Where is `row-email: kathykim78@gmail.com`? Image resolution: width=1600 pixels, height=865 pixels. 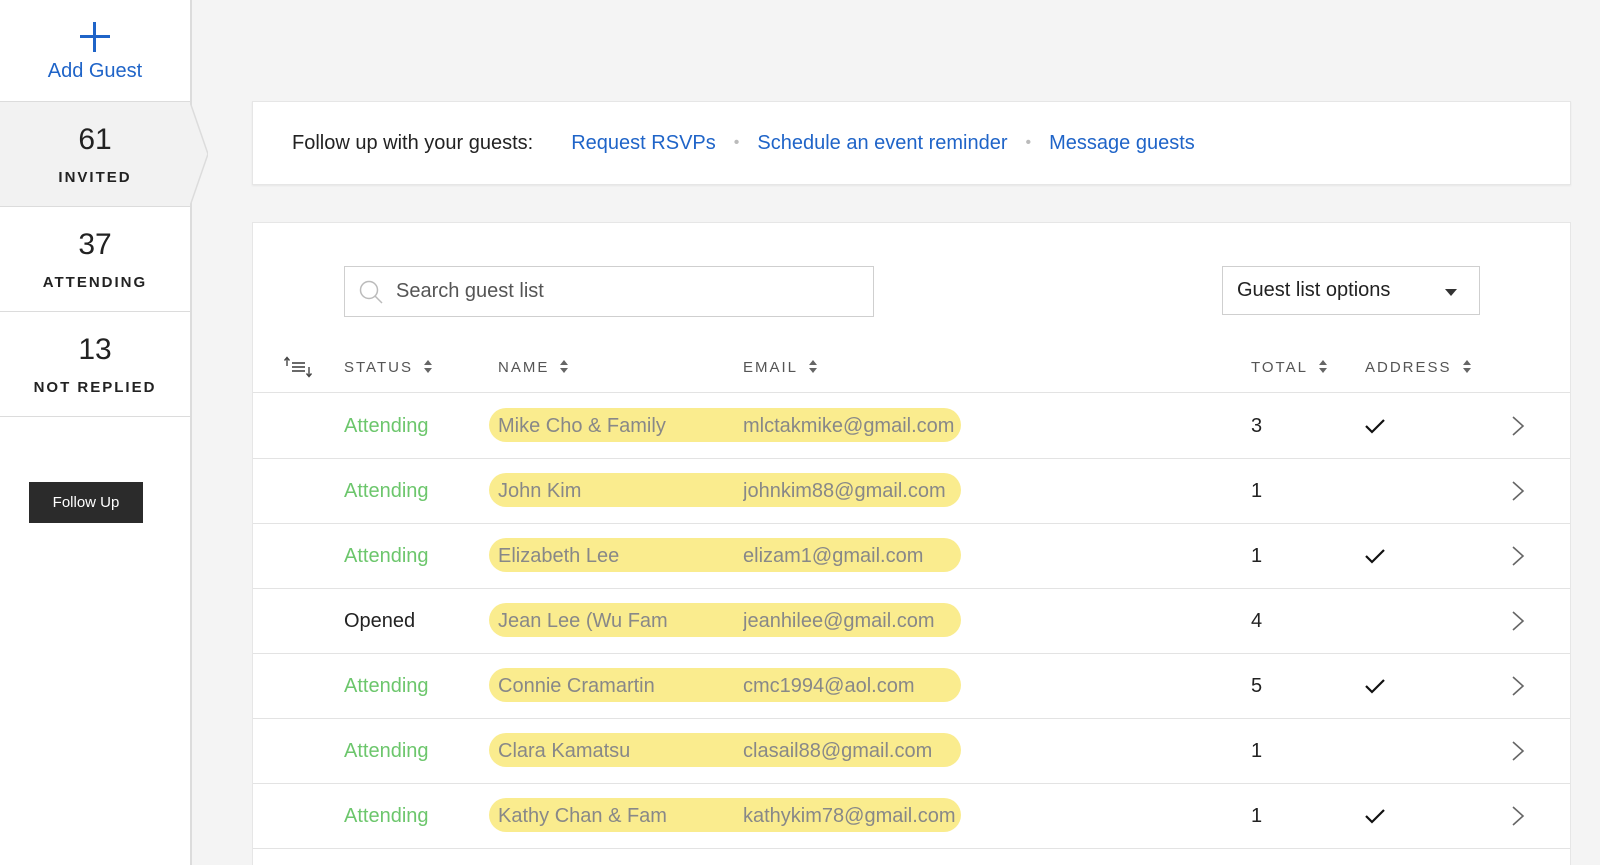 row-email: kathykim78@gmail.com is located at coordinates (849, 815).